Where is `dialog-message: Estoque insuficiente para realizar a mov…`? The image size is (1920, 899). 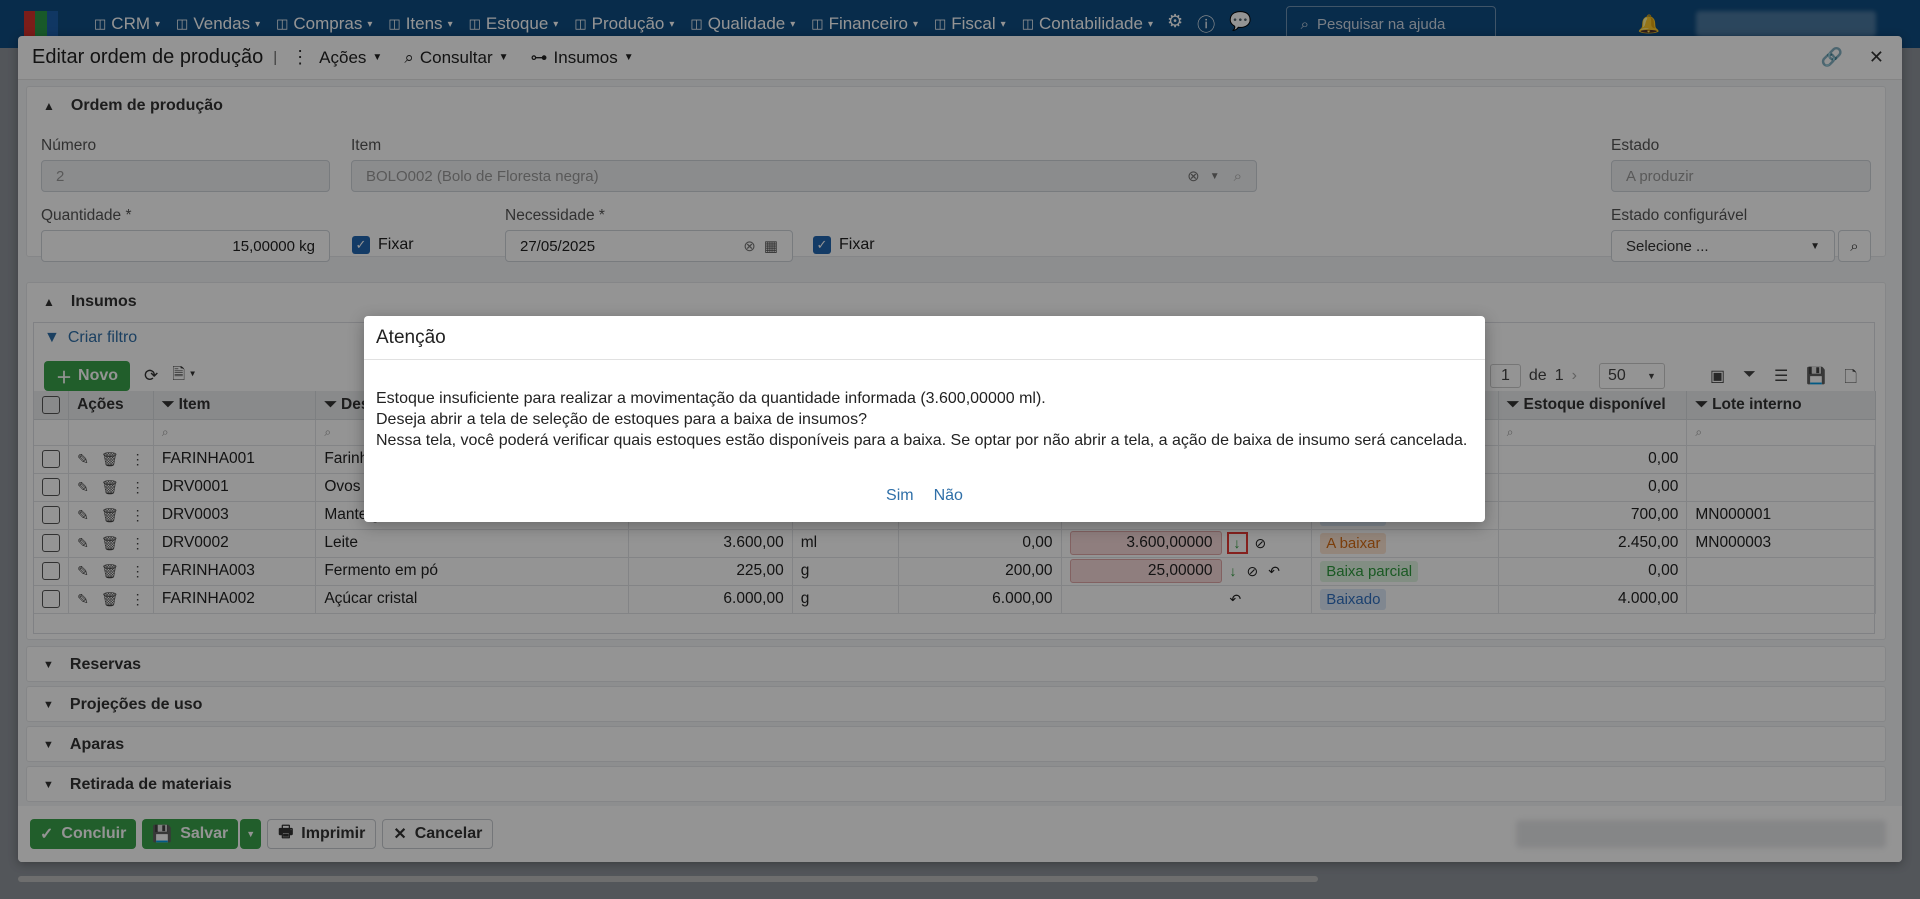 dialog-message: Estoque insuficiente para realizar a mov… is located at coordinates (924, 405).